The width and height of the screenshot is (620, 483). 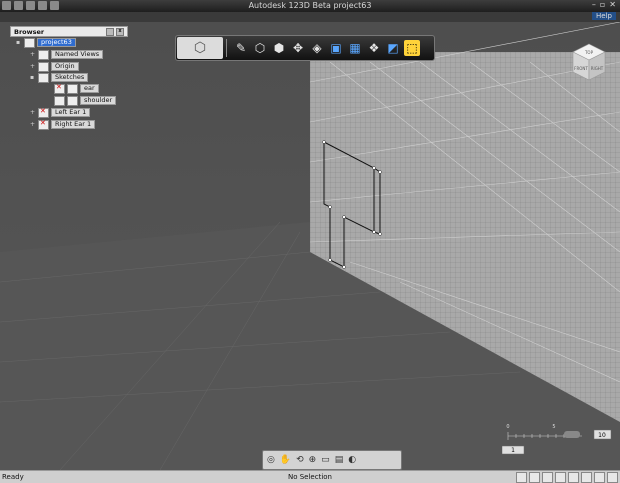 What do you see at coordinates (260, 48) in the screenshot?
I see `box-icon: ⬡` at bounding box center [260, 48].